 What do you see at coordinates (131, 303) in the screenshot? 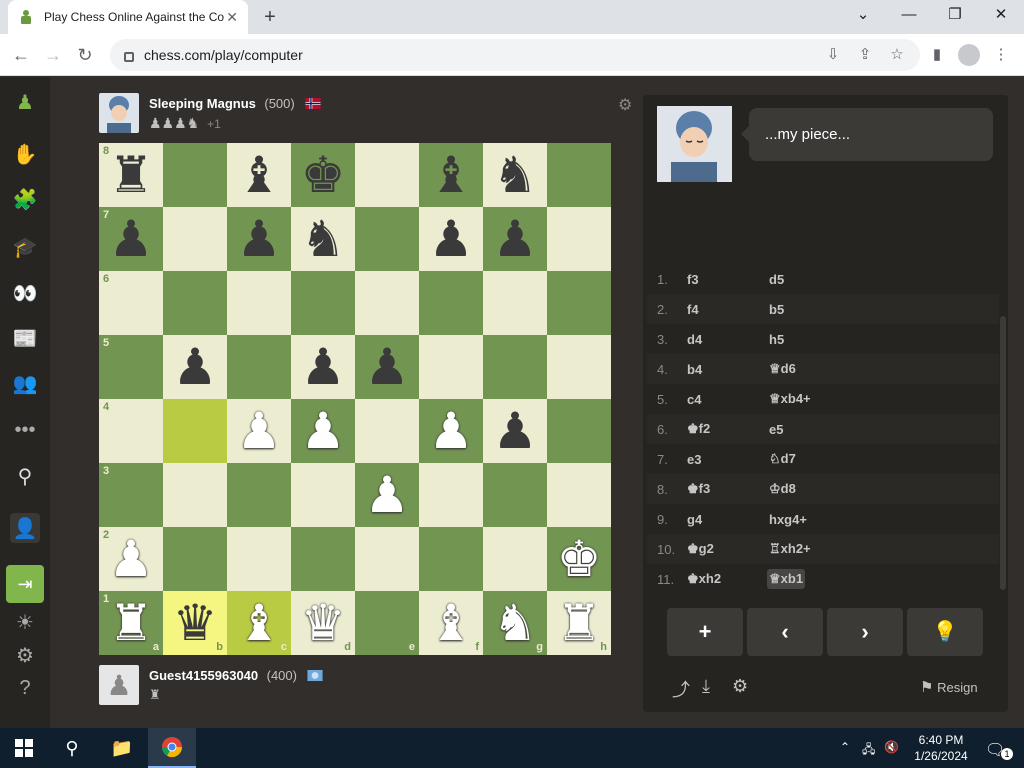
I see `square-a6: 6` at bounding box center [131, 303].